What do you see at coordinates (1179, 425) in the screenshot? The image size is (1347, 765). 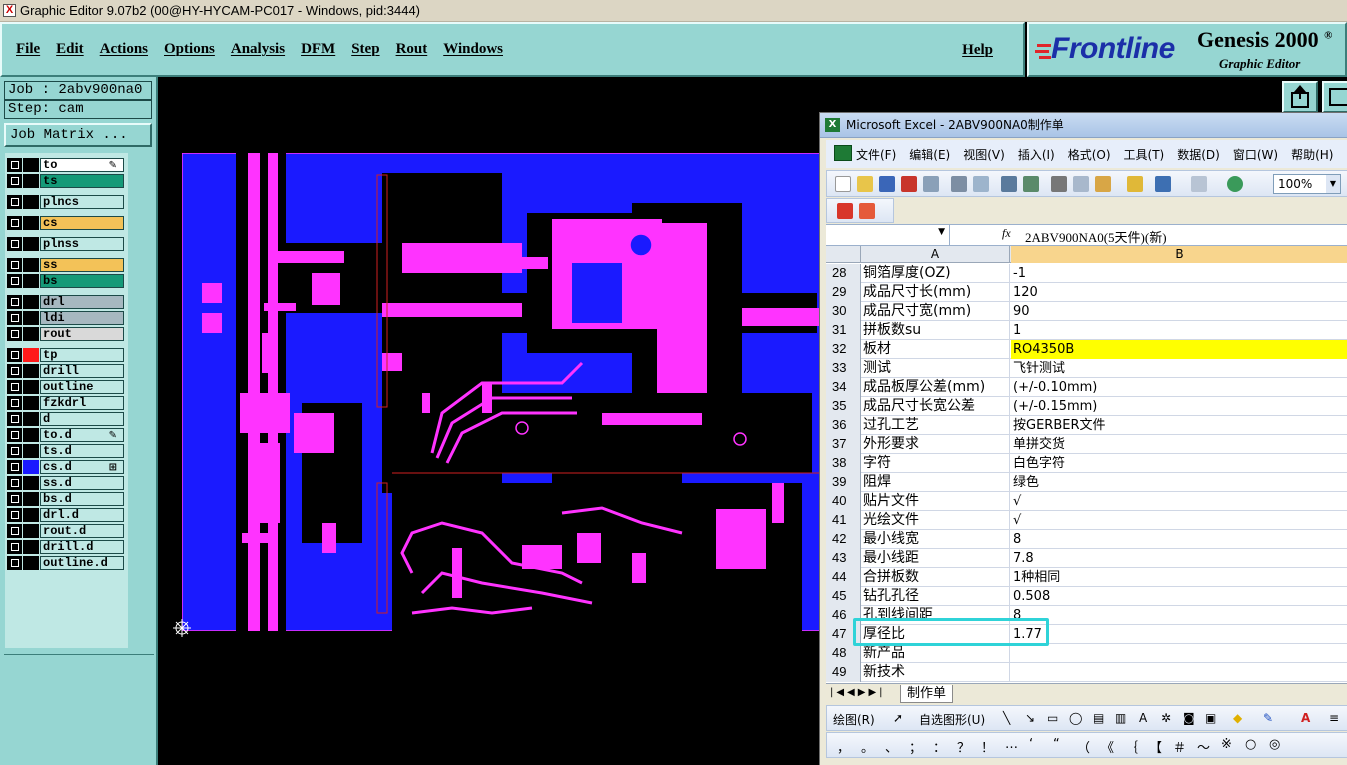 I see `cell-b: 按GERBER文件` at bounding box center [1179, 425].